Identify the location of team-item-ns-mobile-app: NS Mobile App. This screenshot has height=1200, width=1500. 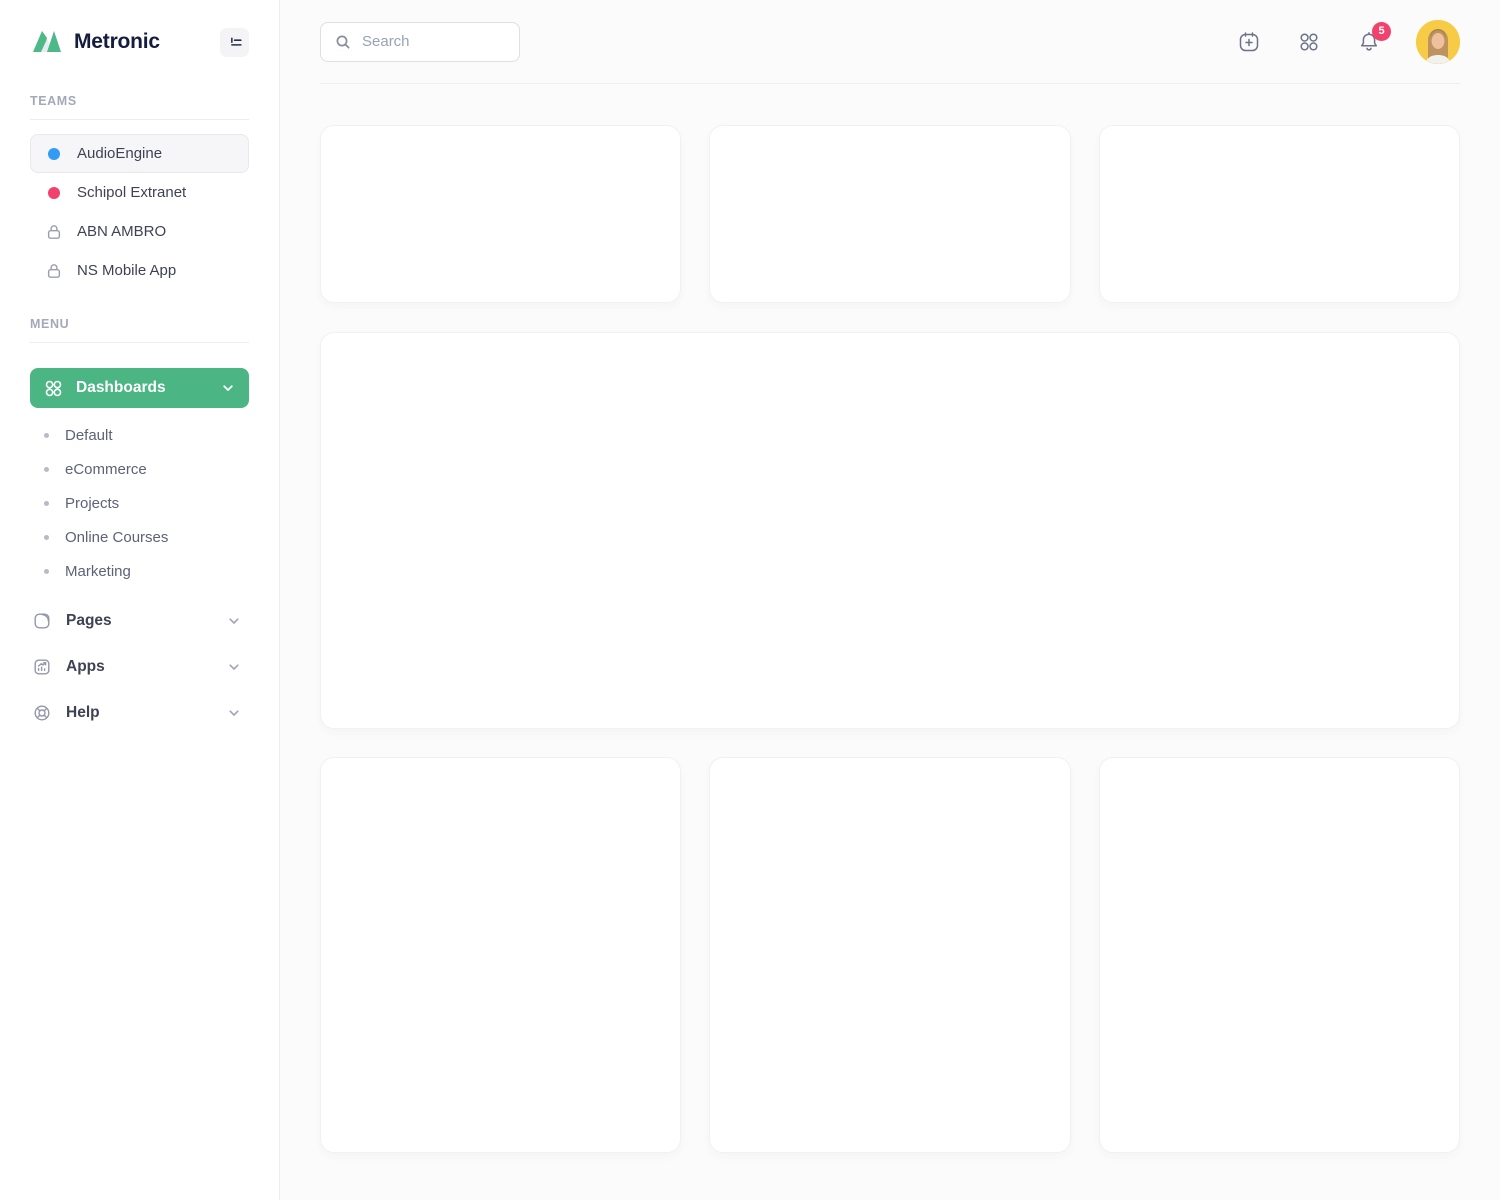
(139, 270).